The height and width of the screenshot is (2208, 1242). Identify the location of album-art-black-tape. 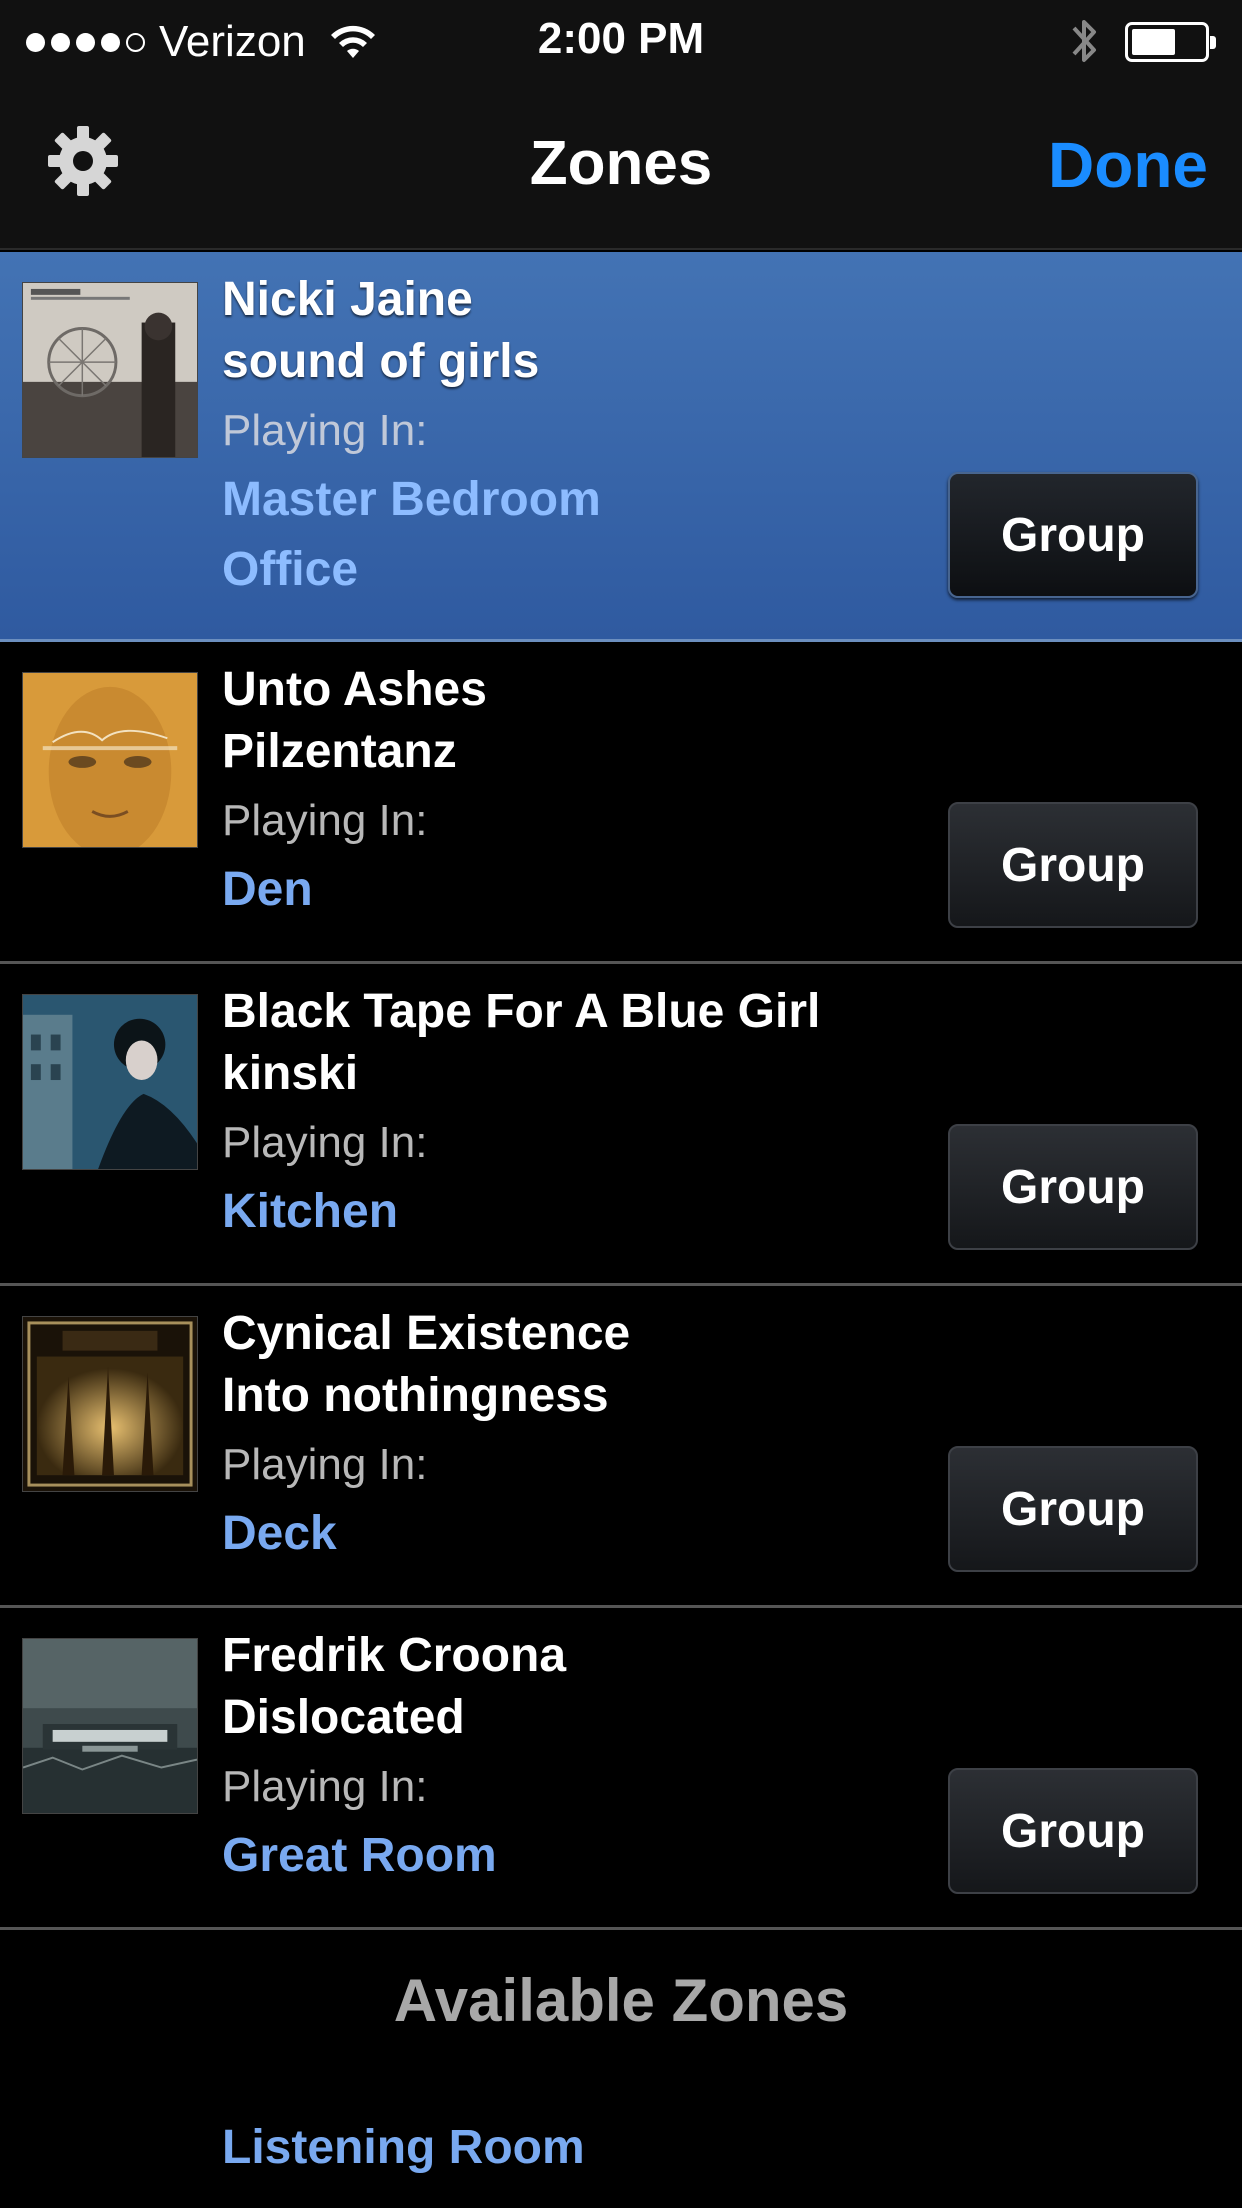
(110, 1082).